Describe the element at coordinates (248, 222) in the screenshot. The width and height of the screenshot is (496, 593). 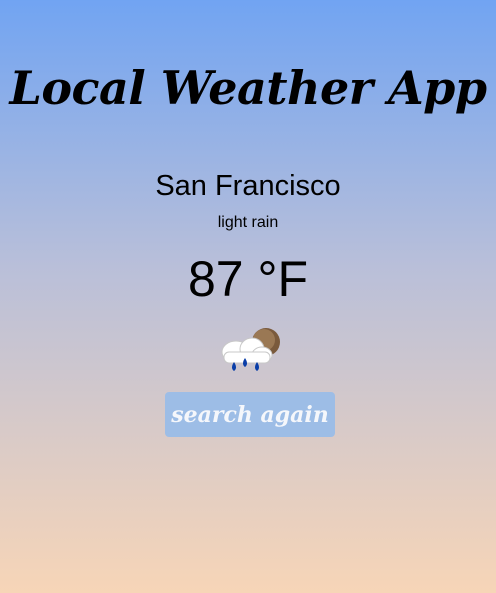
I see `weather-condition: light rain` at that location.